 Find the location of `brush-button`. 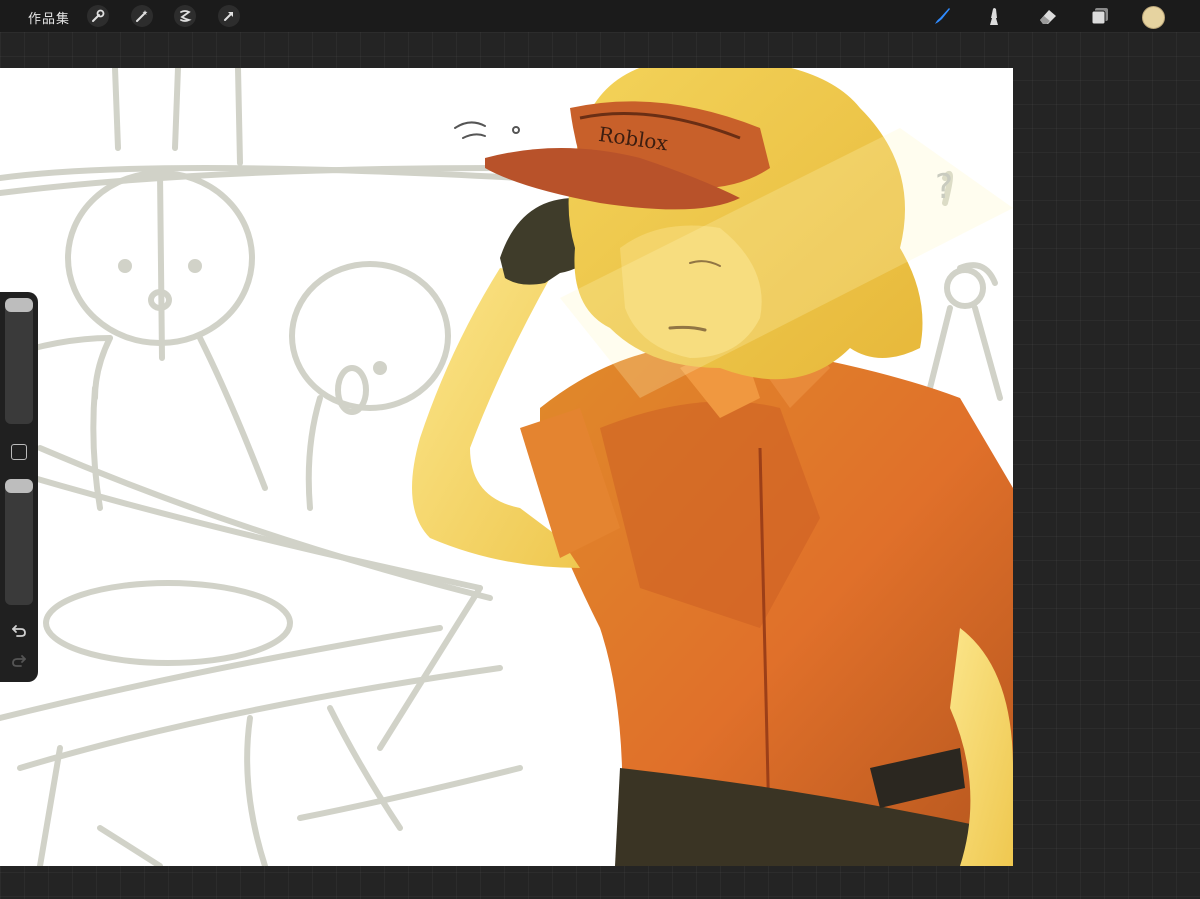

brush-button is located at coordinates (942, 16).